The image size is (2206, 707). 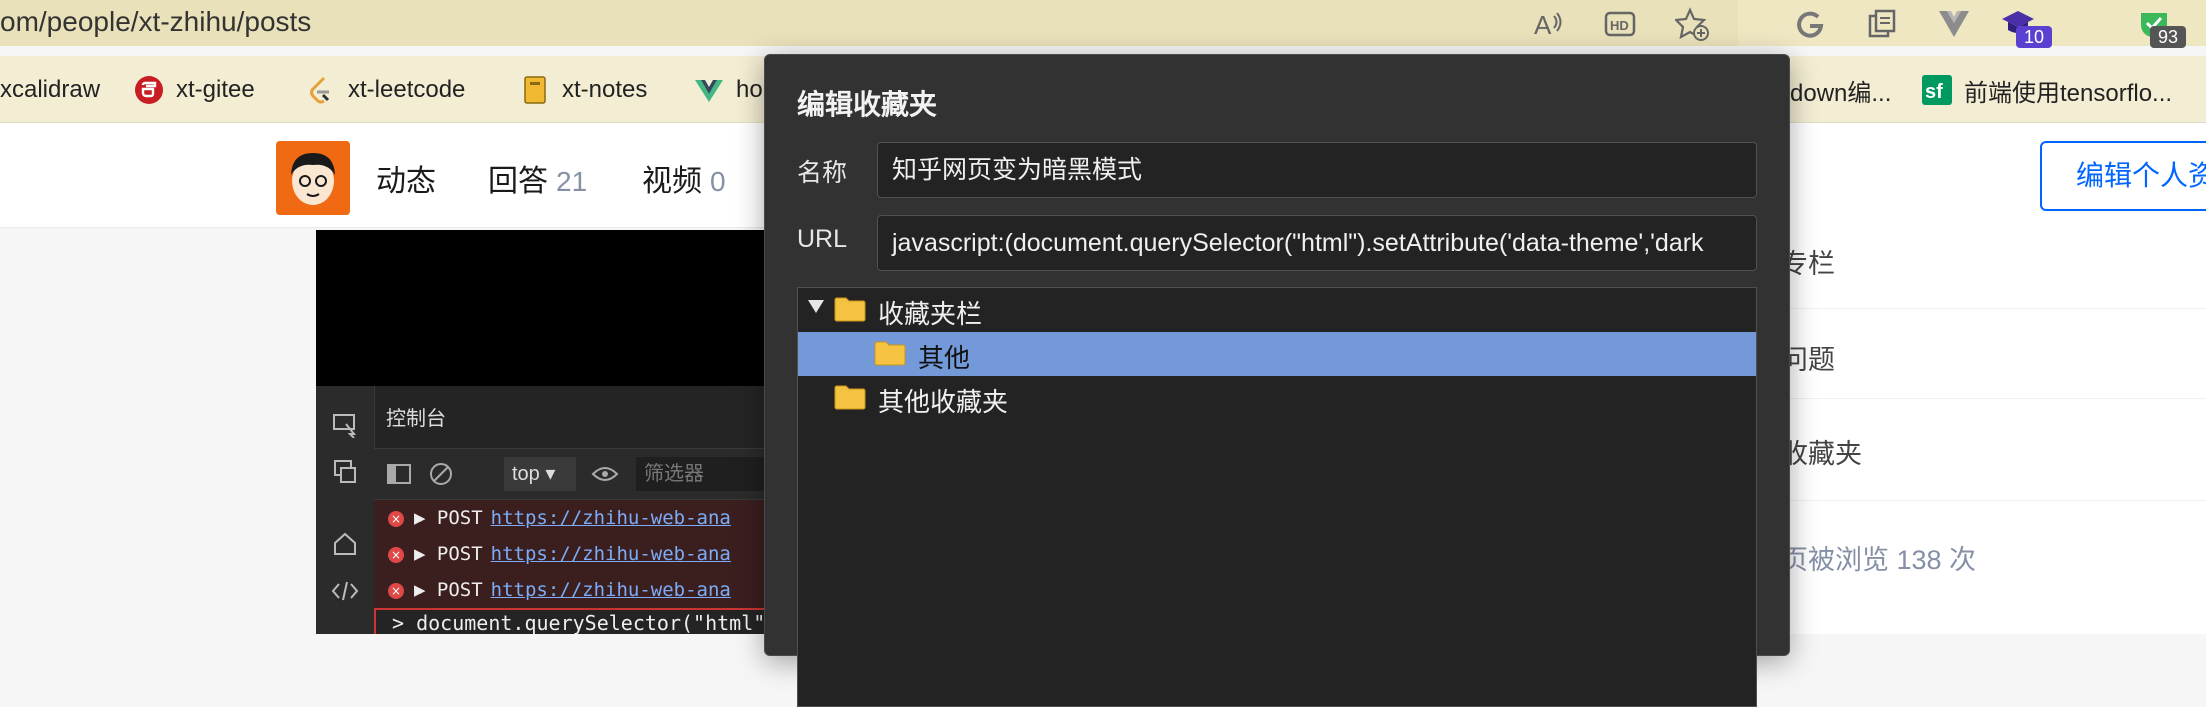 I want to click on read-aloud-icon: A, so click(x=1548, y=24).